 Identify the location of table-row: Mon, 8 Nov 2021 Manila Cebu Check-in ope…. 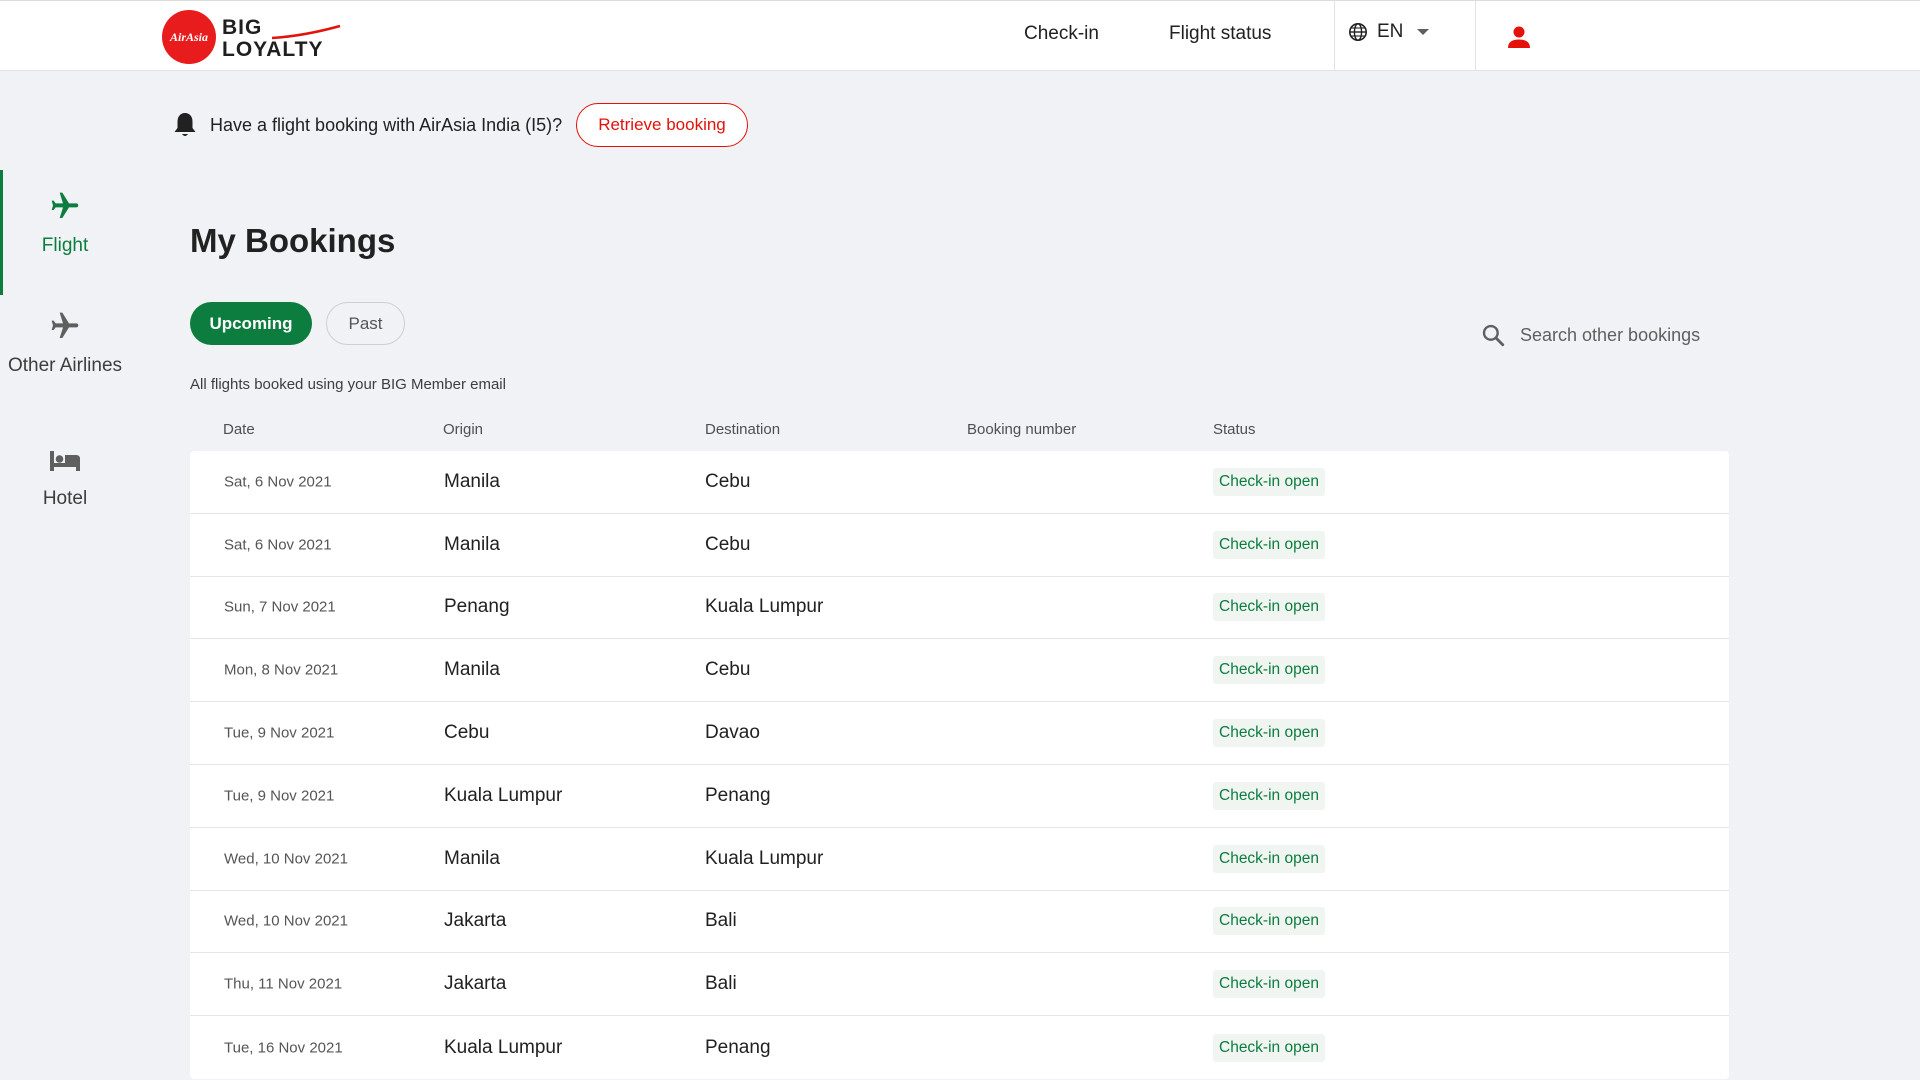
(959, 671).